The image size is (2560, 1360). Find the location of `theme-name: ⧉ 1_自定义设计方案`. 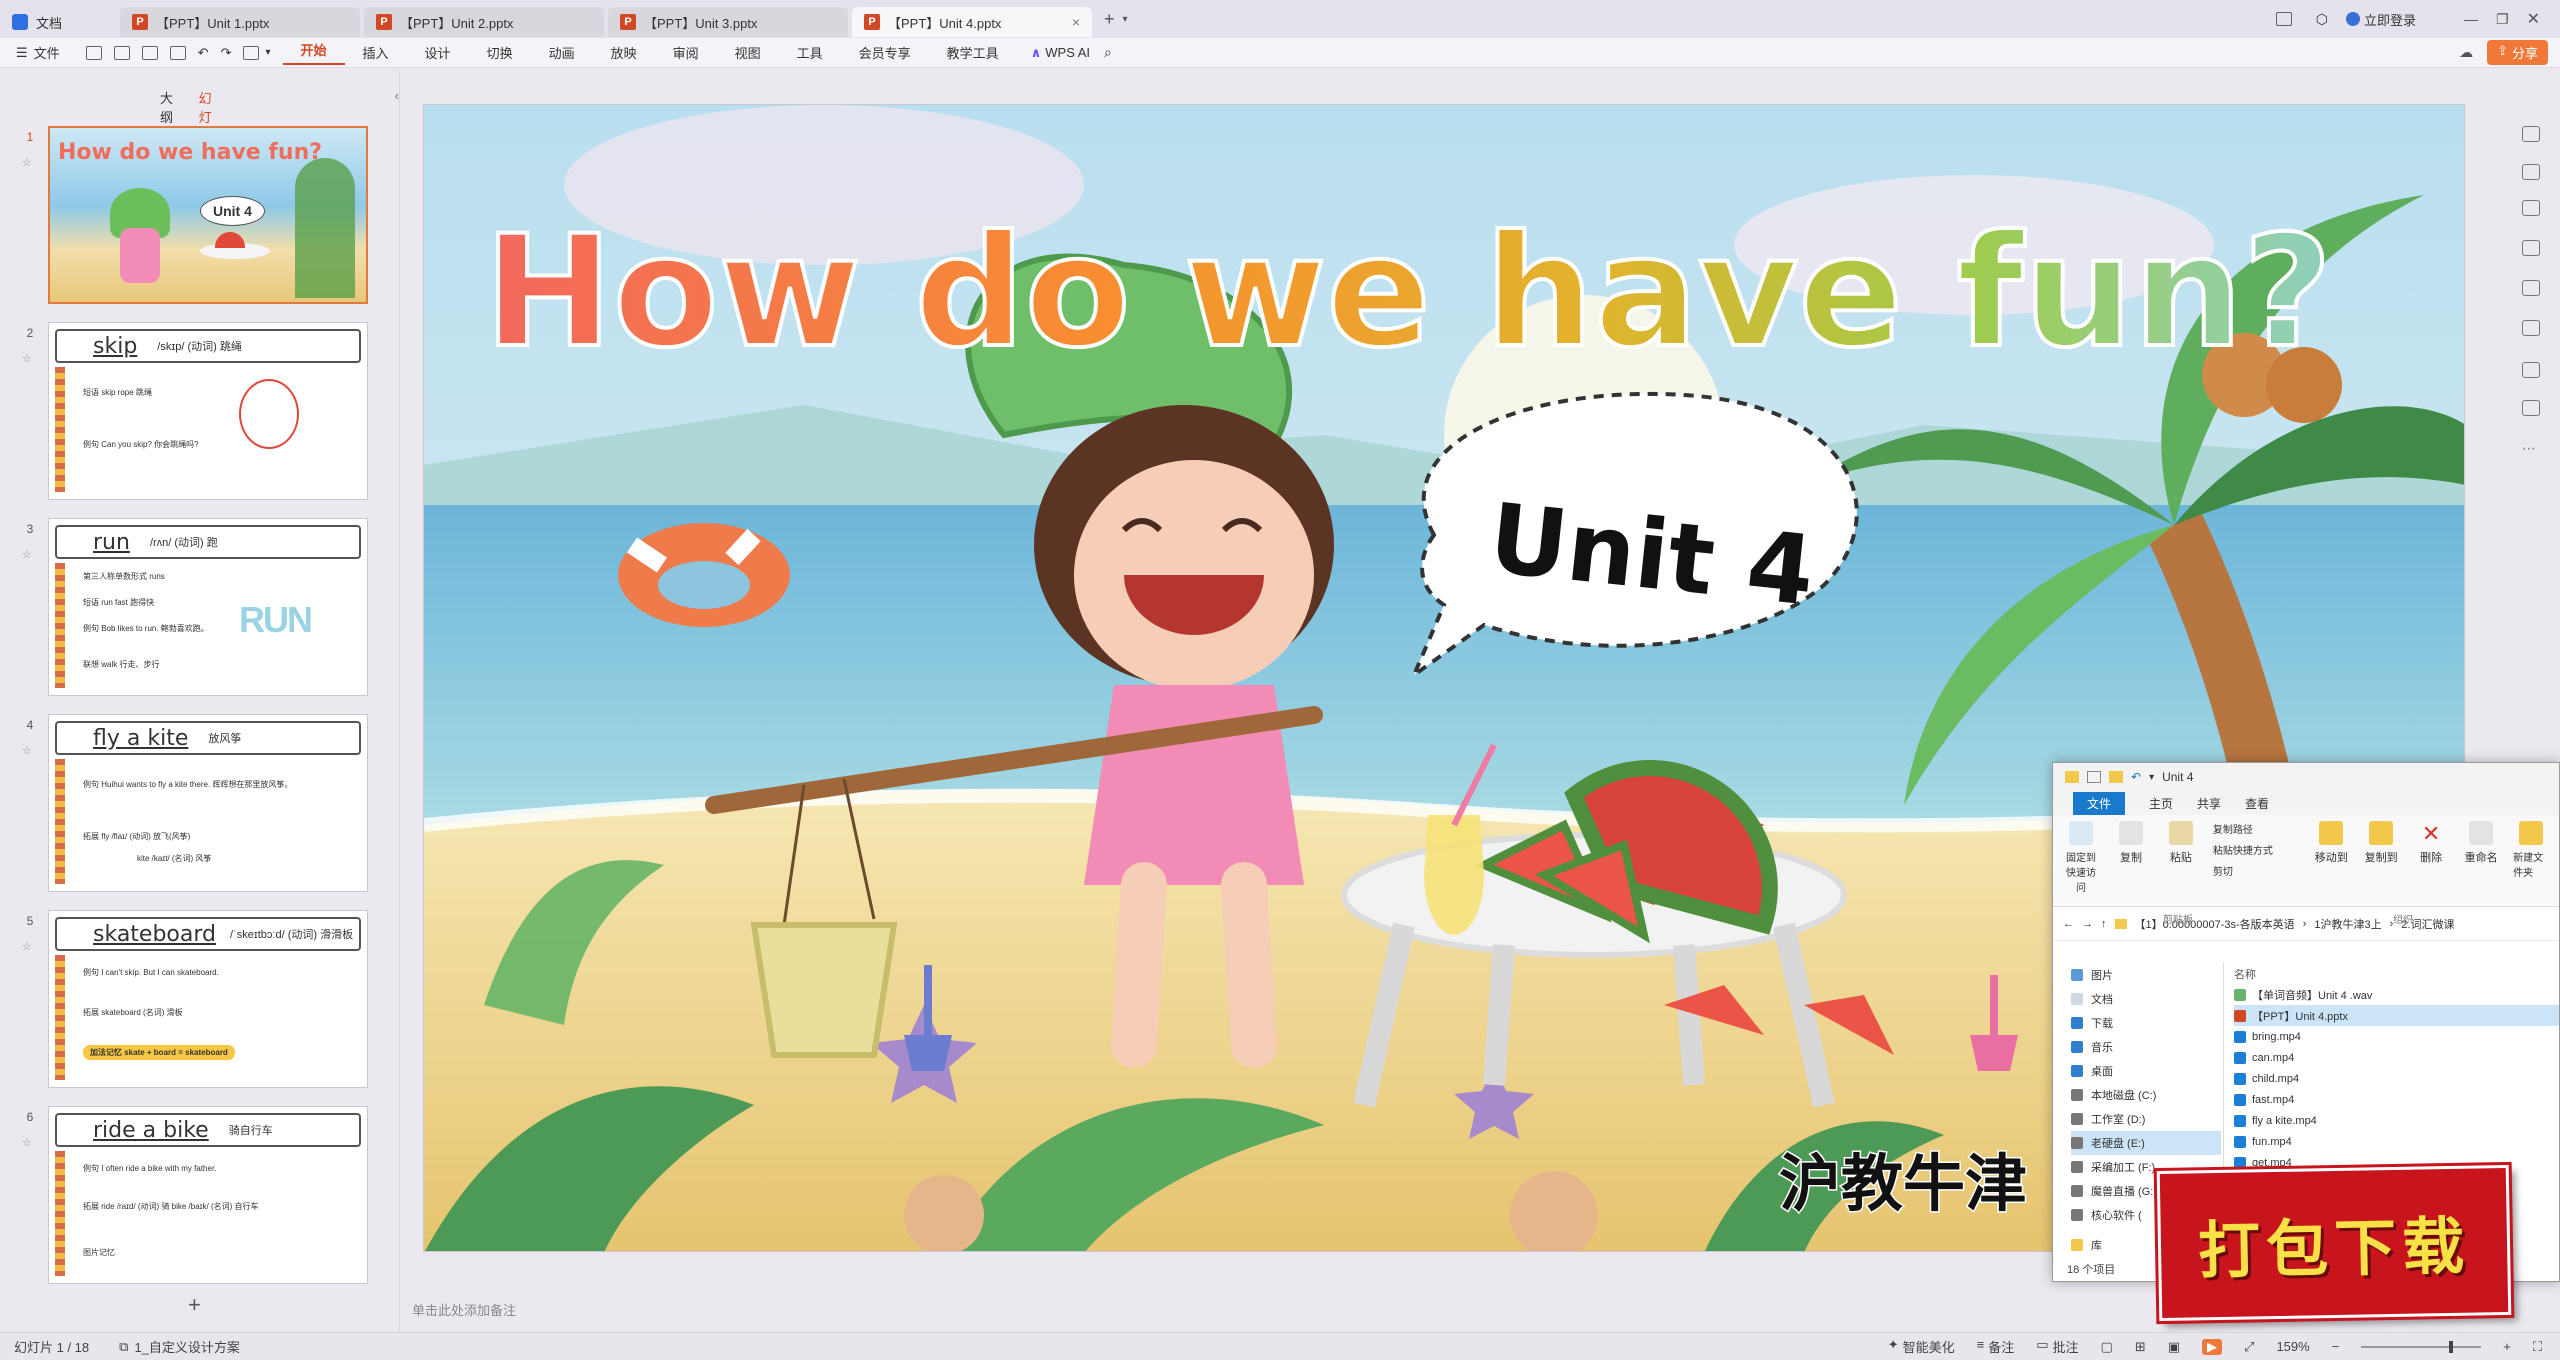

theme-name: ⧉ 1_自定义设计方案 is located at coordinates (164, 1346).